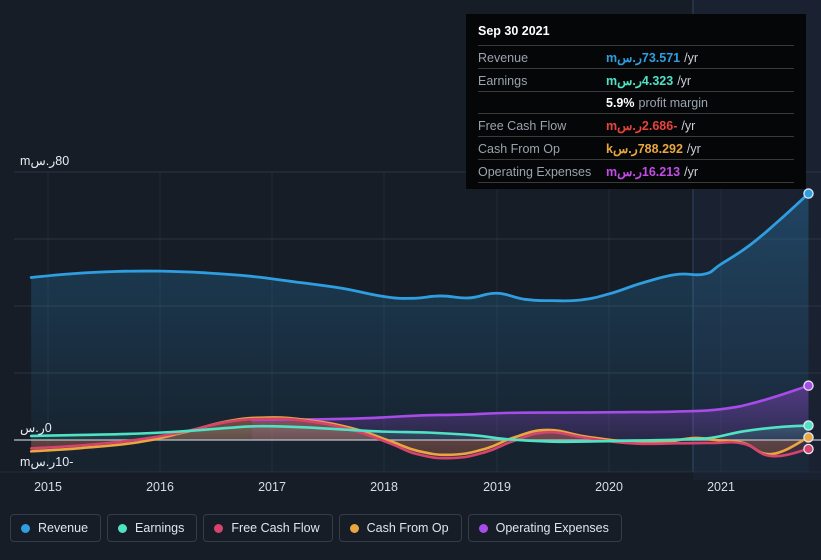 Image resolution: width=821 pixels, height=560 pixels. What do you see at coordinates (384, 487) in the screenshot?
I see `x-axis-tick-2018: 2018` at bounding box center [384, 487].